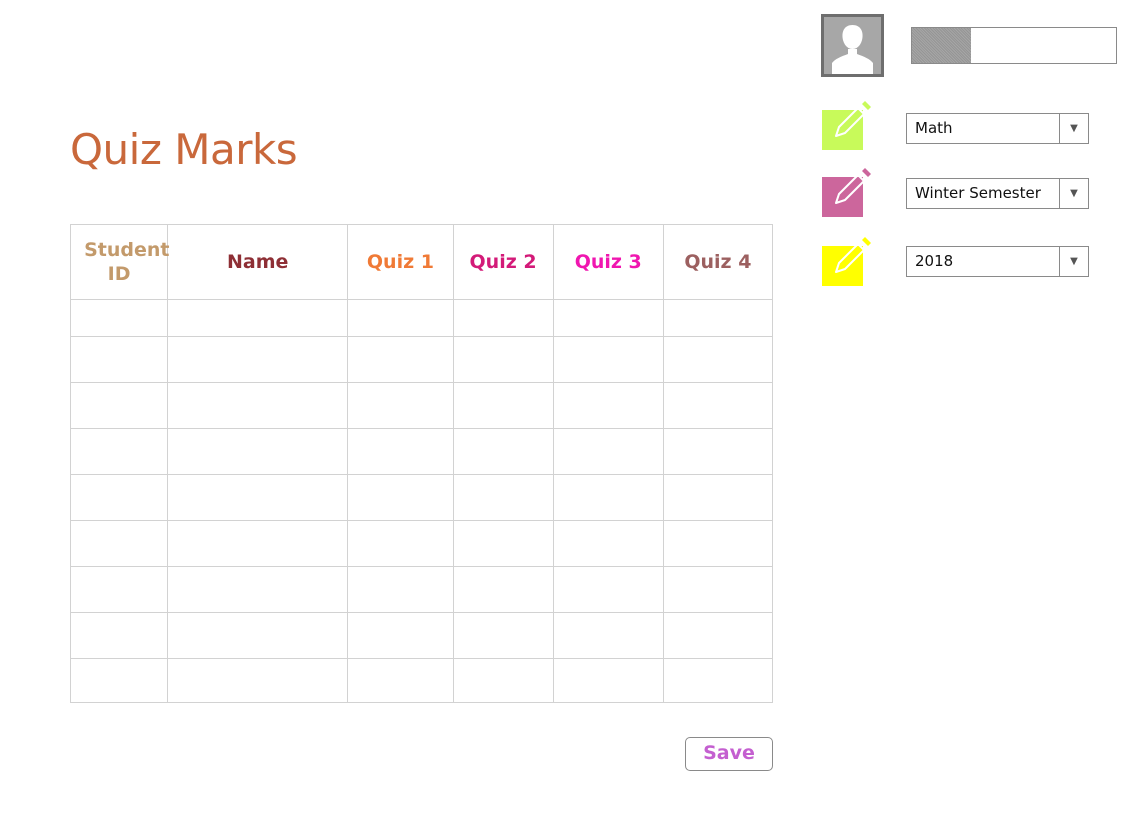  What do you see at coordinates (503, 262) in the screenshot?
I see `column-header-quiz-2: Quiz 2` at bounding box center [503, 262].